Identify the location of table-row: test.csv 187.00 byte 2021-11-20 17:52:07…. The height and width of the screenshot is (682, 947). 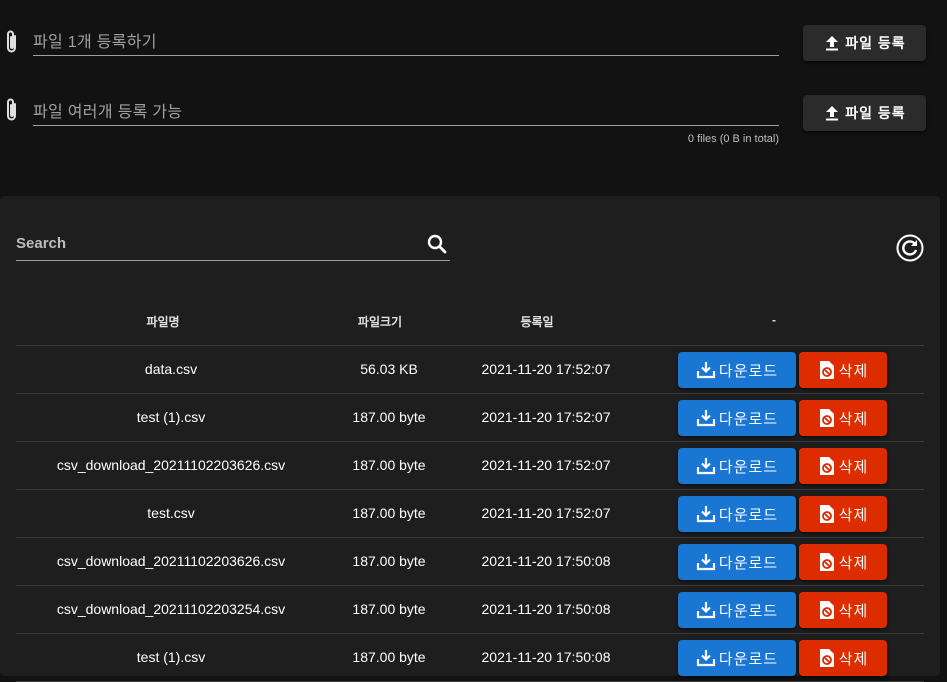
(470, 514).